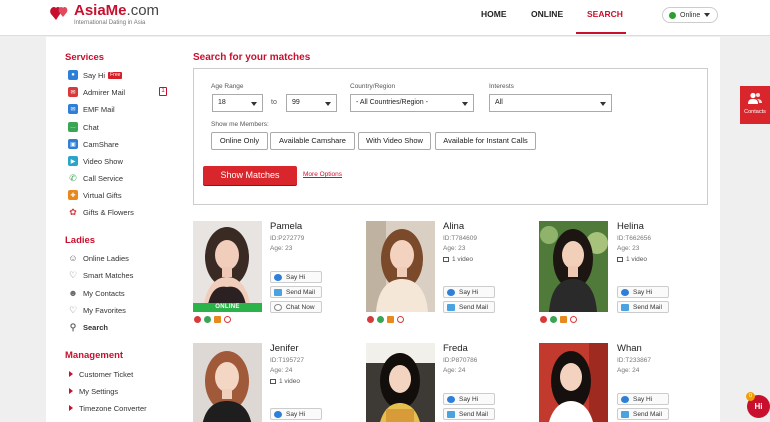 This screenshot has height=422, width=770. Describe the element at coordinates (605, 14) in the screenshot. I see `nav-search: SEARCH` at that location.